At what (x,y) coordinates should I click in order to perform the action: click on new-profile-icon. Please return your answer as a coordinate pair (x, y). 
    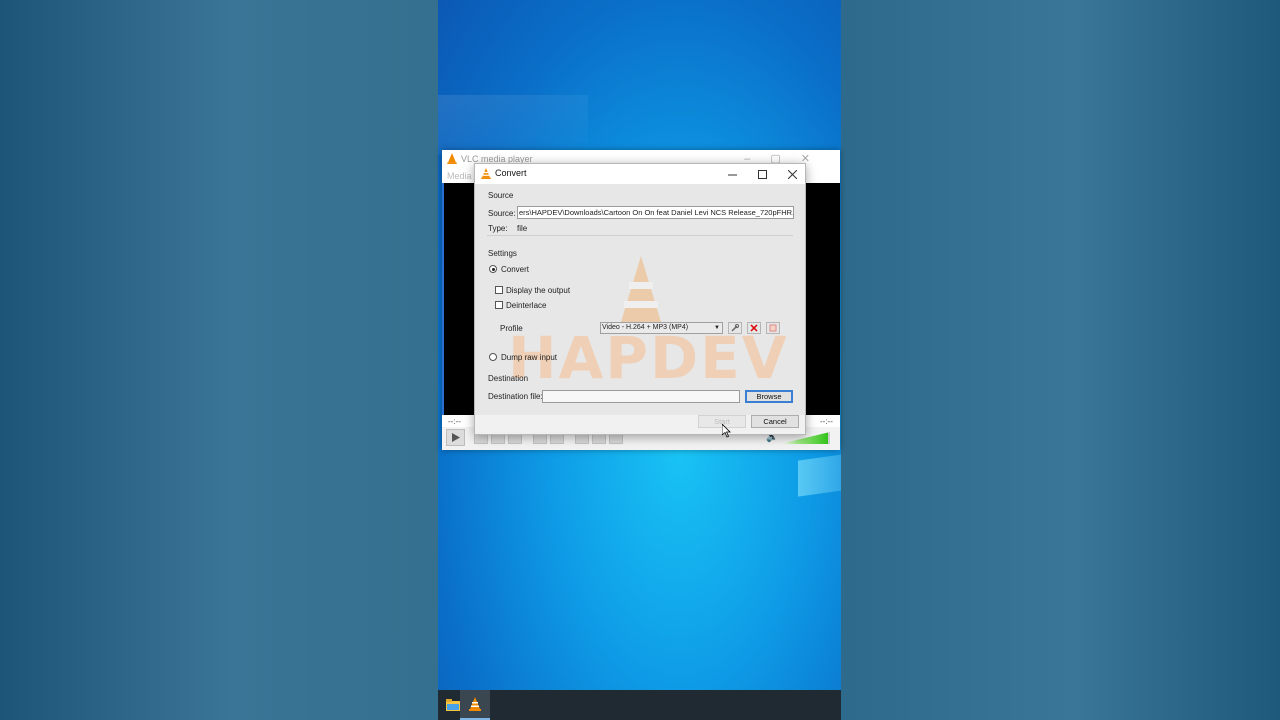
    Looking at the image, I should click on (773, 328).